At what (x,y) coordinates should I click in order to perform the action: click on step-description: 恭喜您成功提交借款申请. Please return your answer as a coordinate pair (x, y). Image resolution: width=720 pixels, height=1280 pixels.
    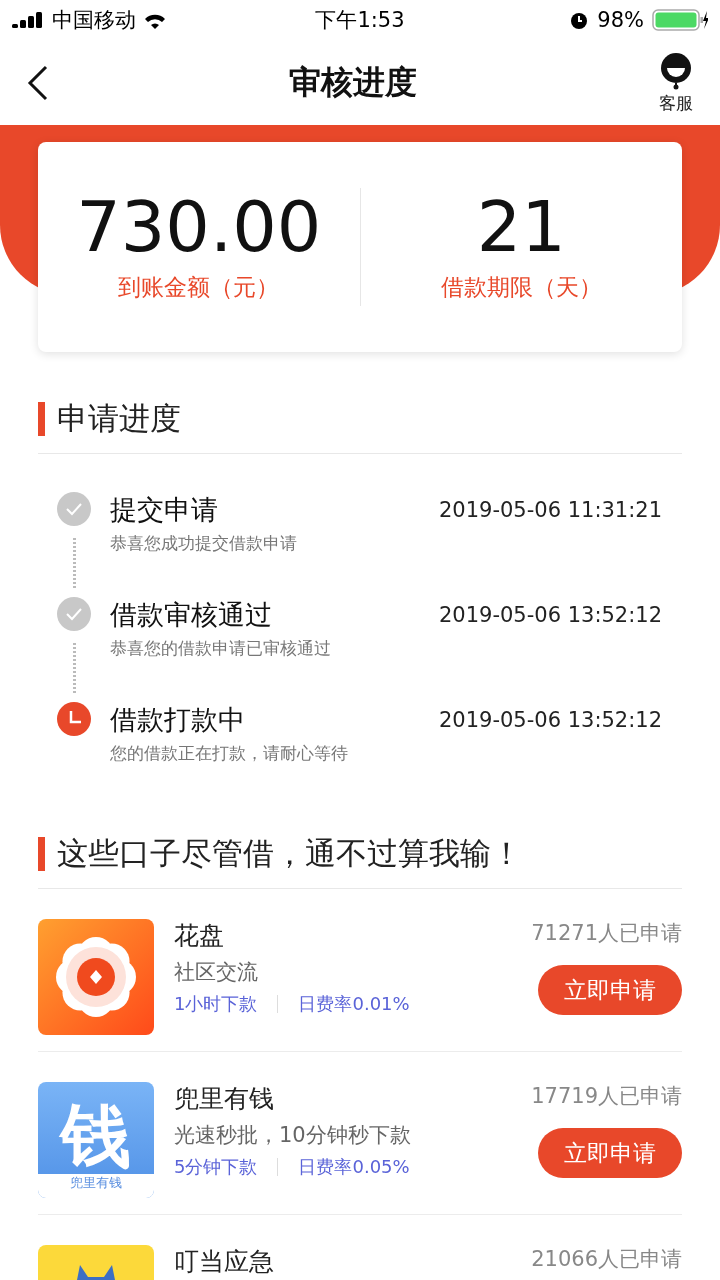
    Looking at the image, I should click on (204, 543).